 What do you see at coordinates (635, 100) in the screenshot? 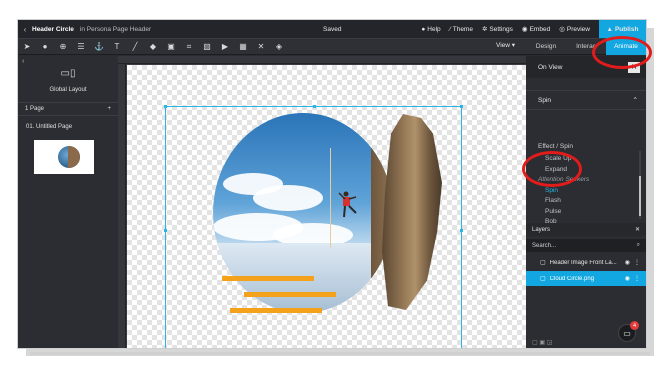
I see `chevron-up-icon: ⌃` at bounding box center [635, 100].